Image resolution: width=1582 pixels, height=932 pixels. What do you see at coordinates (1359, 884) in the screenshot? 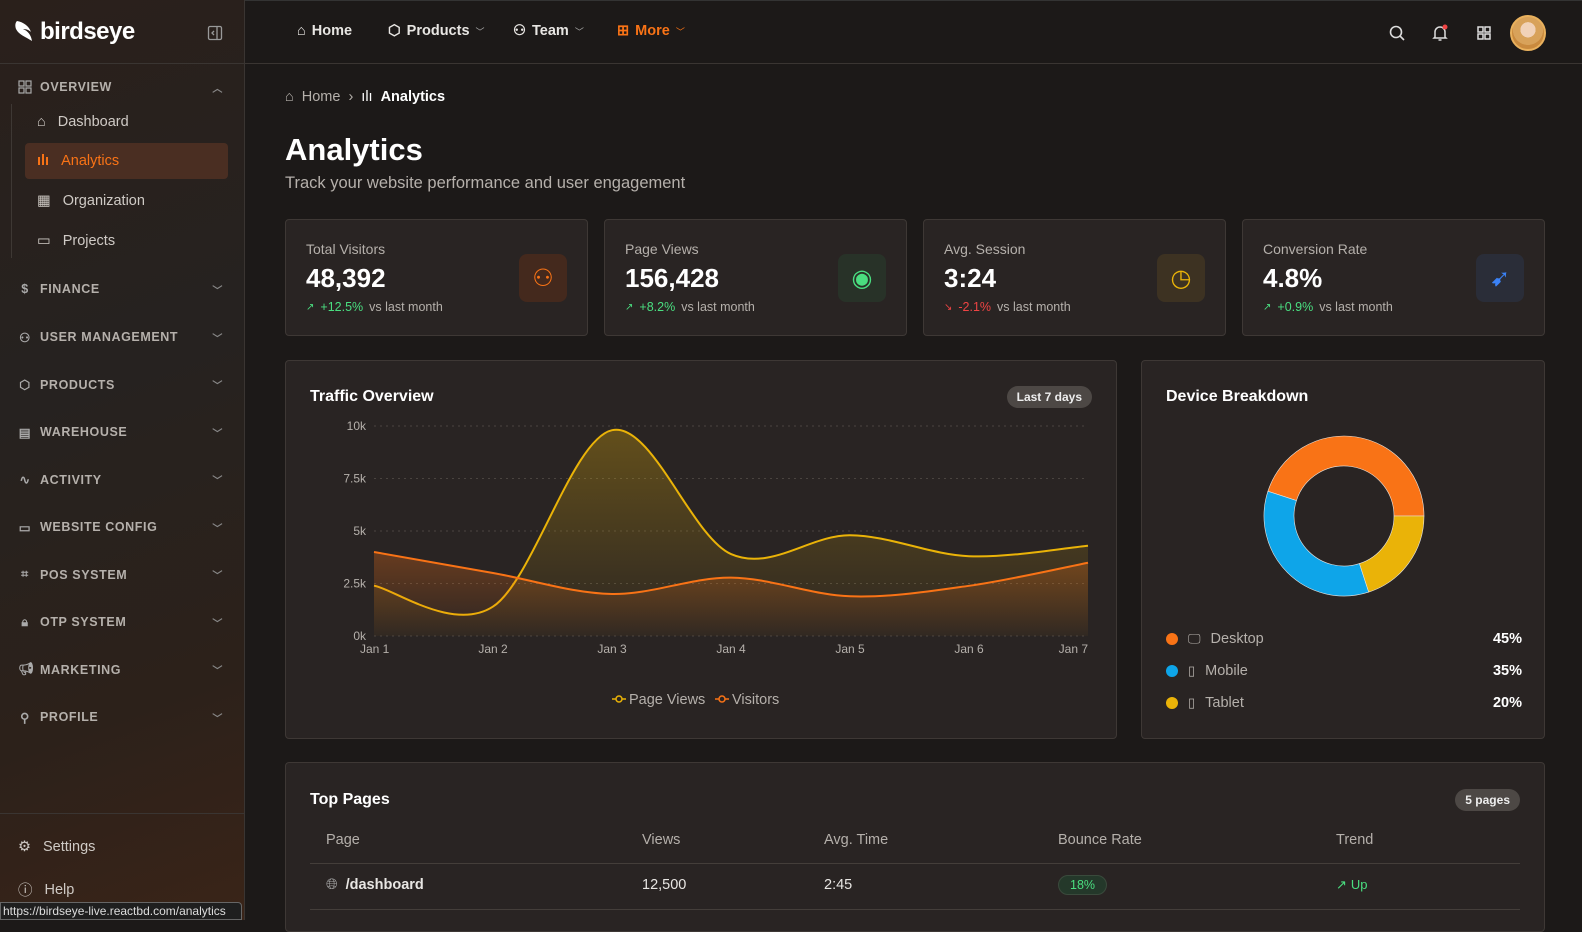
I see `trend-label: Up` at bounding box center [1359, 884].